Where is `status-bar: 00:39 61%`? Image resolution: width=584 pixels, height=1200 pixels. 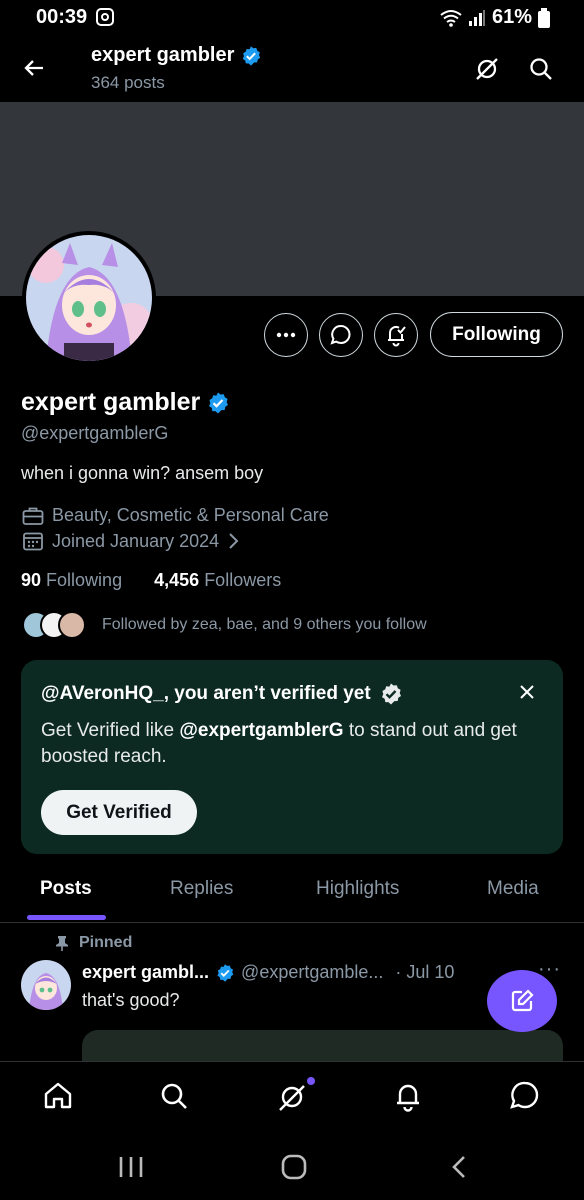
status-bar: 00:39 61% is located at coordinates (292, 18).